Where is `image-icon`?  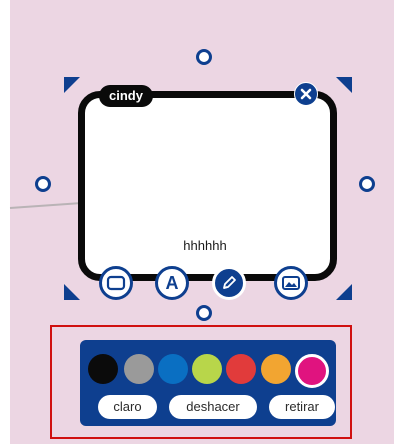
image-icon is located at coordinates (291, 283).